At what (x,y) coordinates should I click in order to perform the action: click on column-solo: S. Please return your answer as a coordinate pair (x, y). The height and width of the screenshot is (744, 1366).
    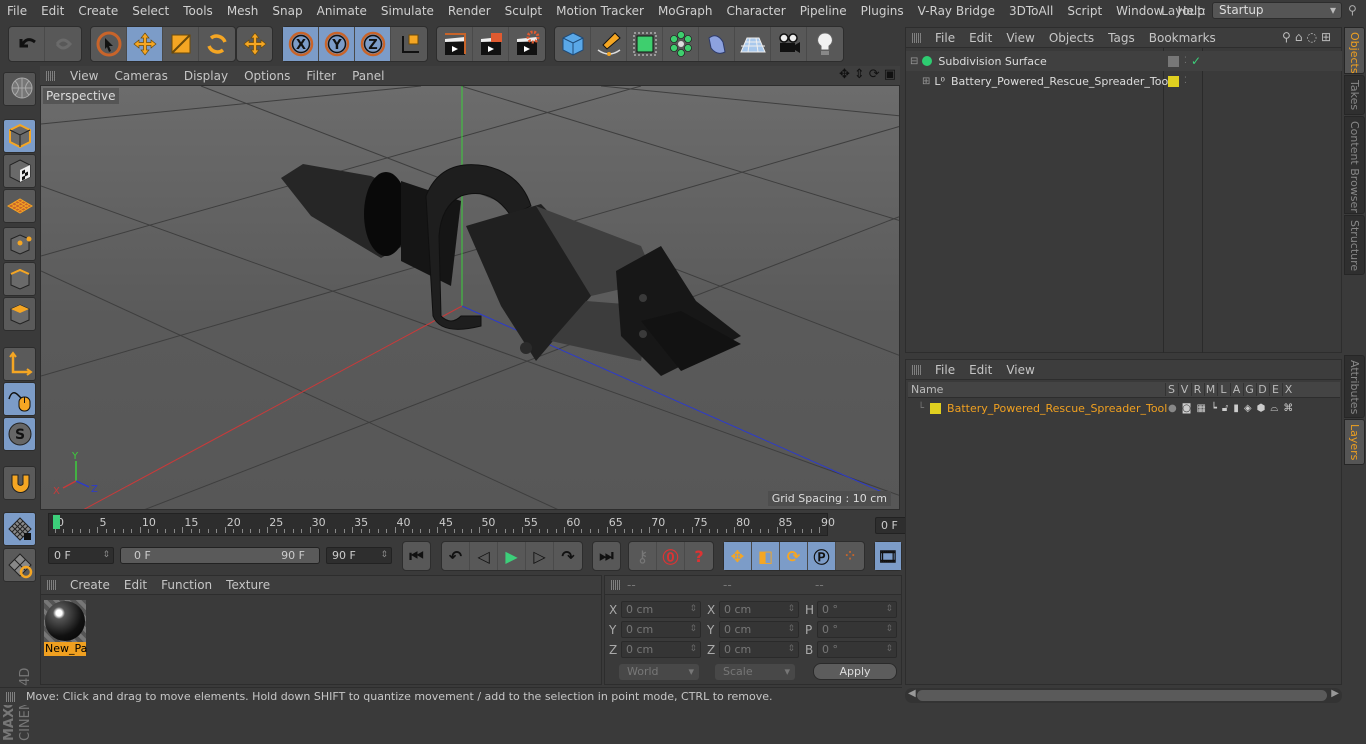
    Looking at the image, I should click on (1171, 389).